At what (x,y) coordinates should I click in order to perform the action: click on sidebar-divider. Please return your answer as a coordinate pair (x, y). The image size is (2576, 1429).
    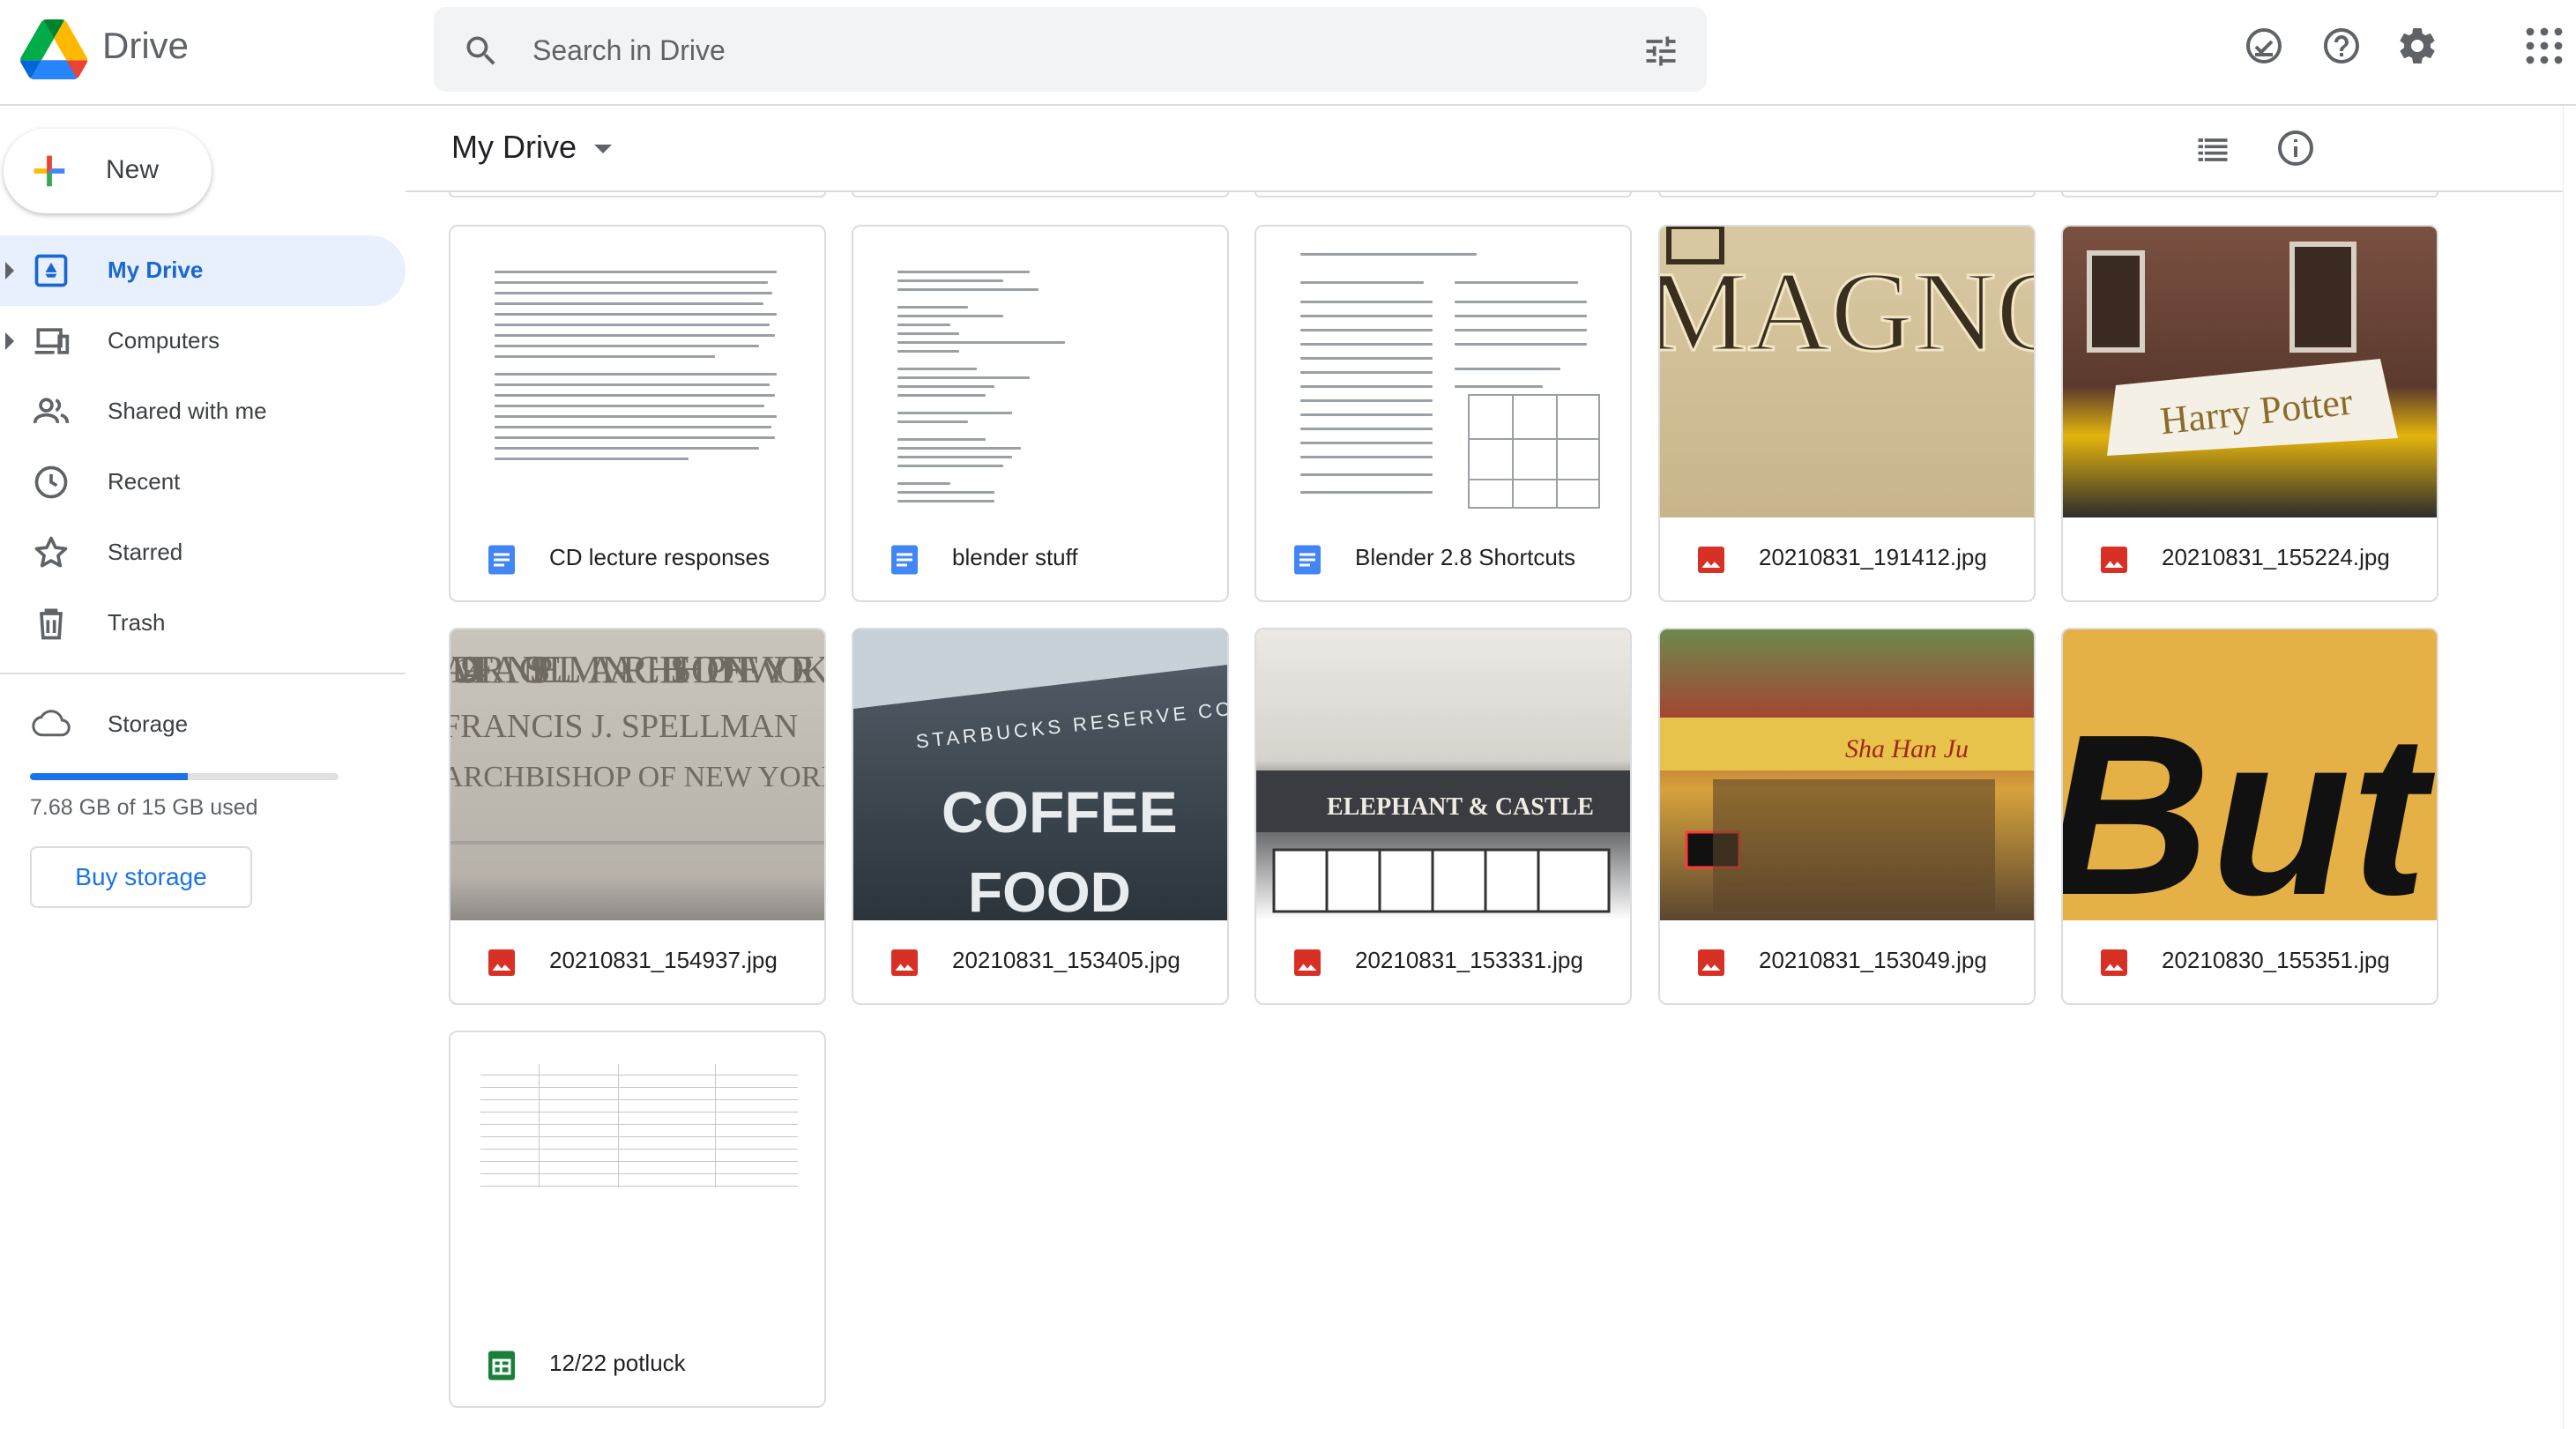
    Looking at the image, I should click on (203, 673).